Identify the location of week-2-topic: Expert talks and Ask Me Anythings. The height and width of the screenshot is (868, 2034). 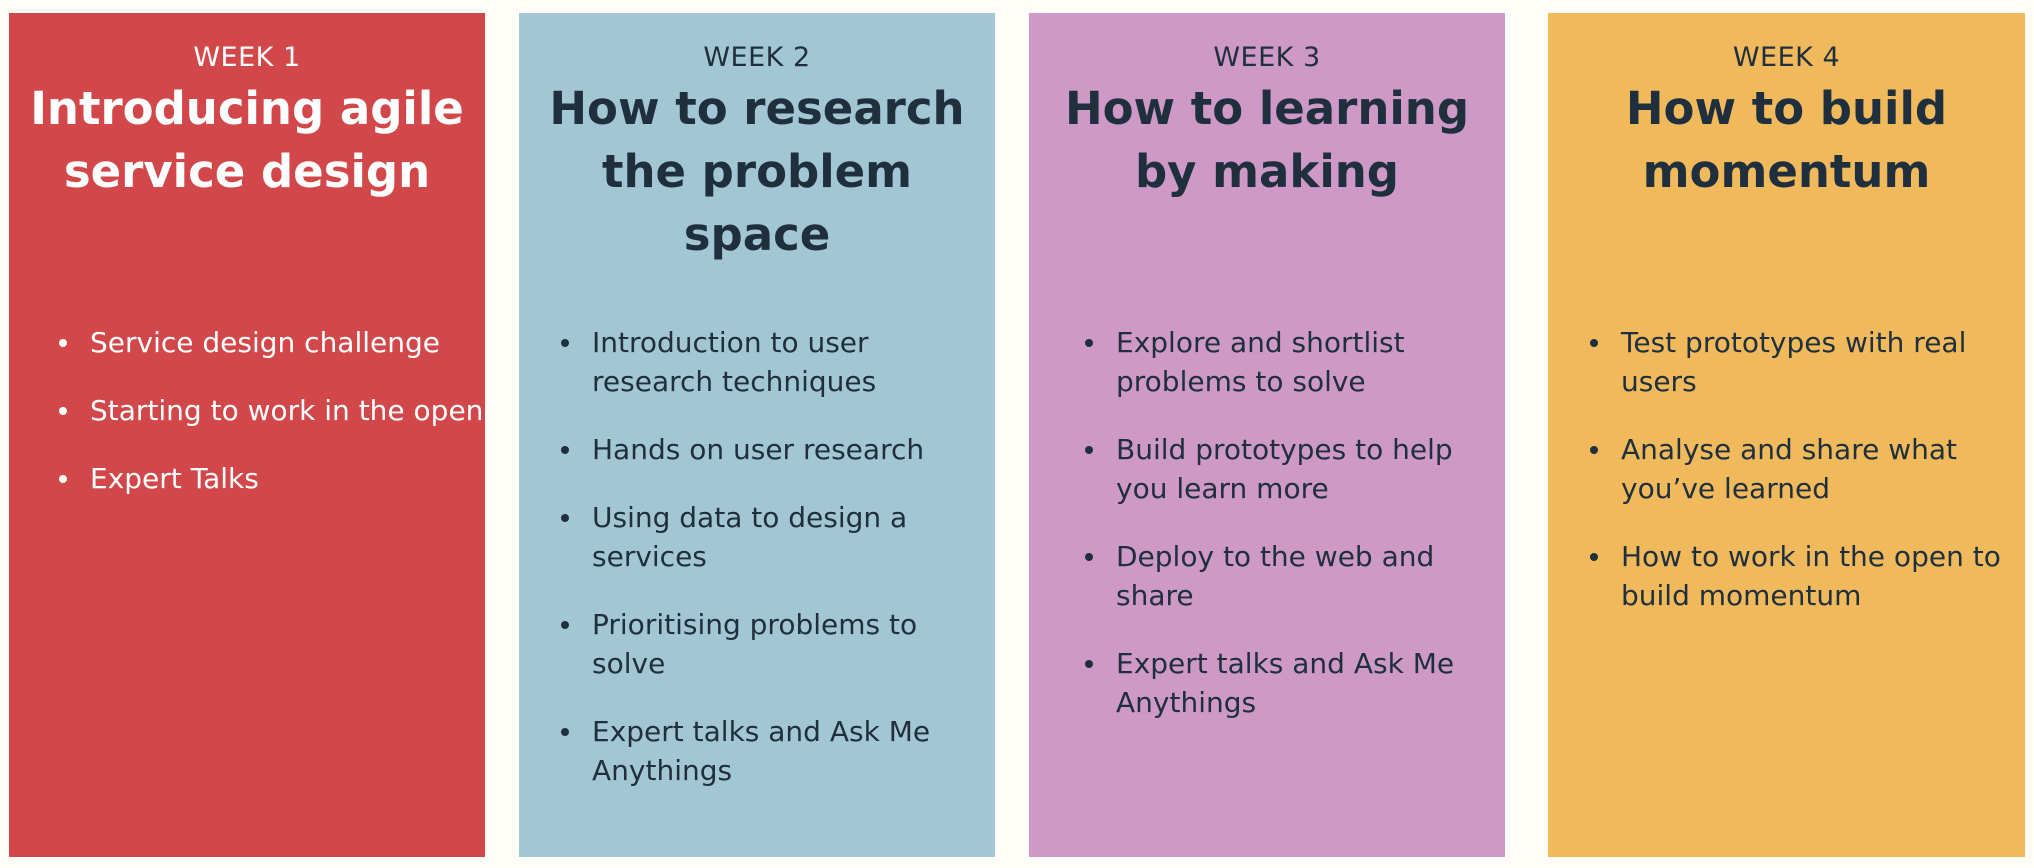
(778, 751).